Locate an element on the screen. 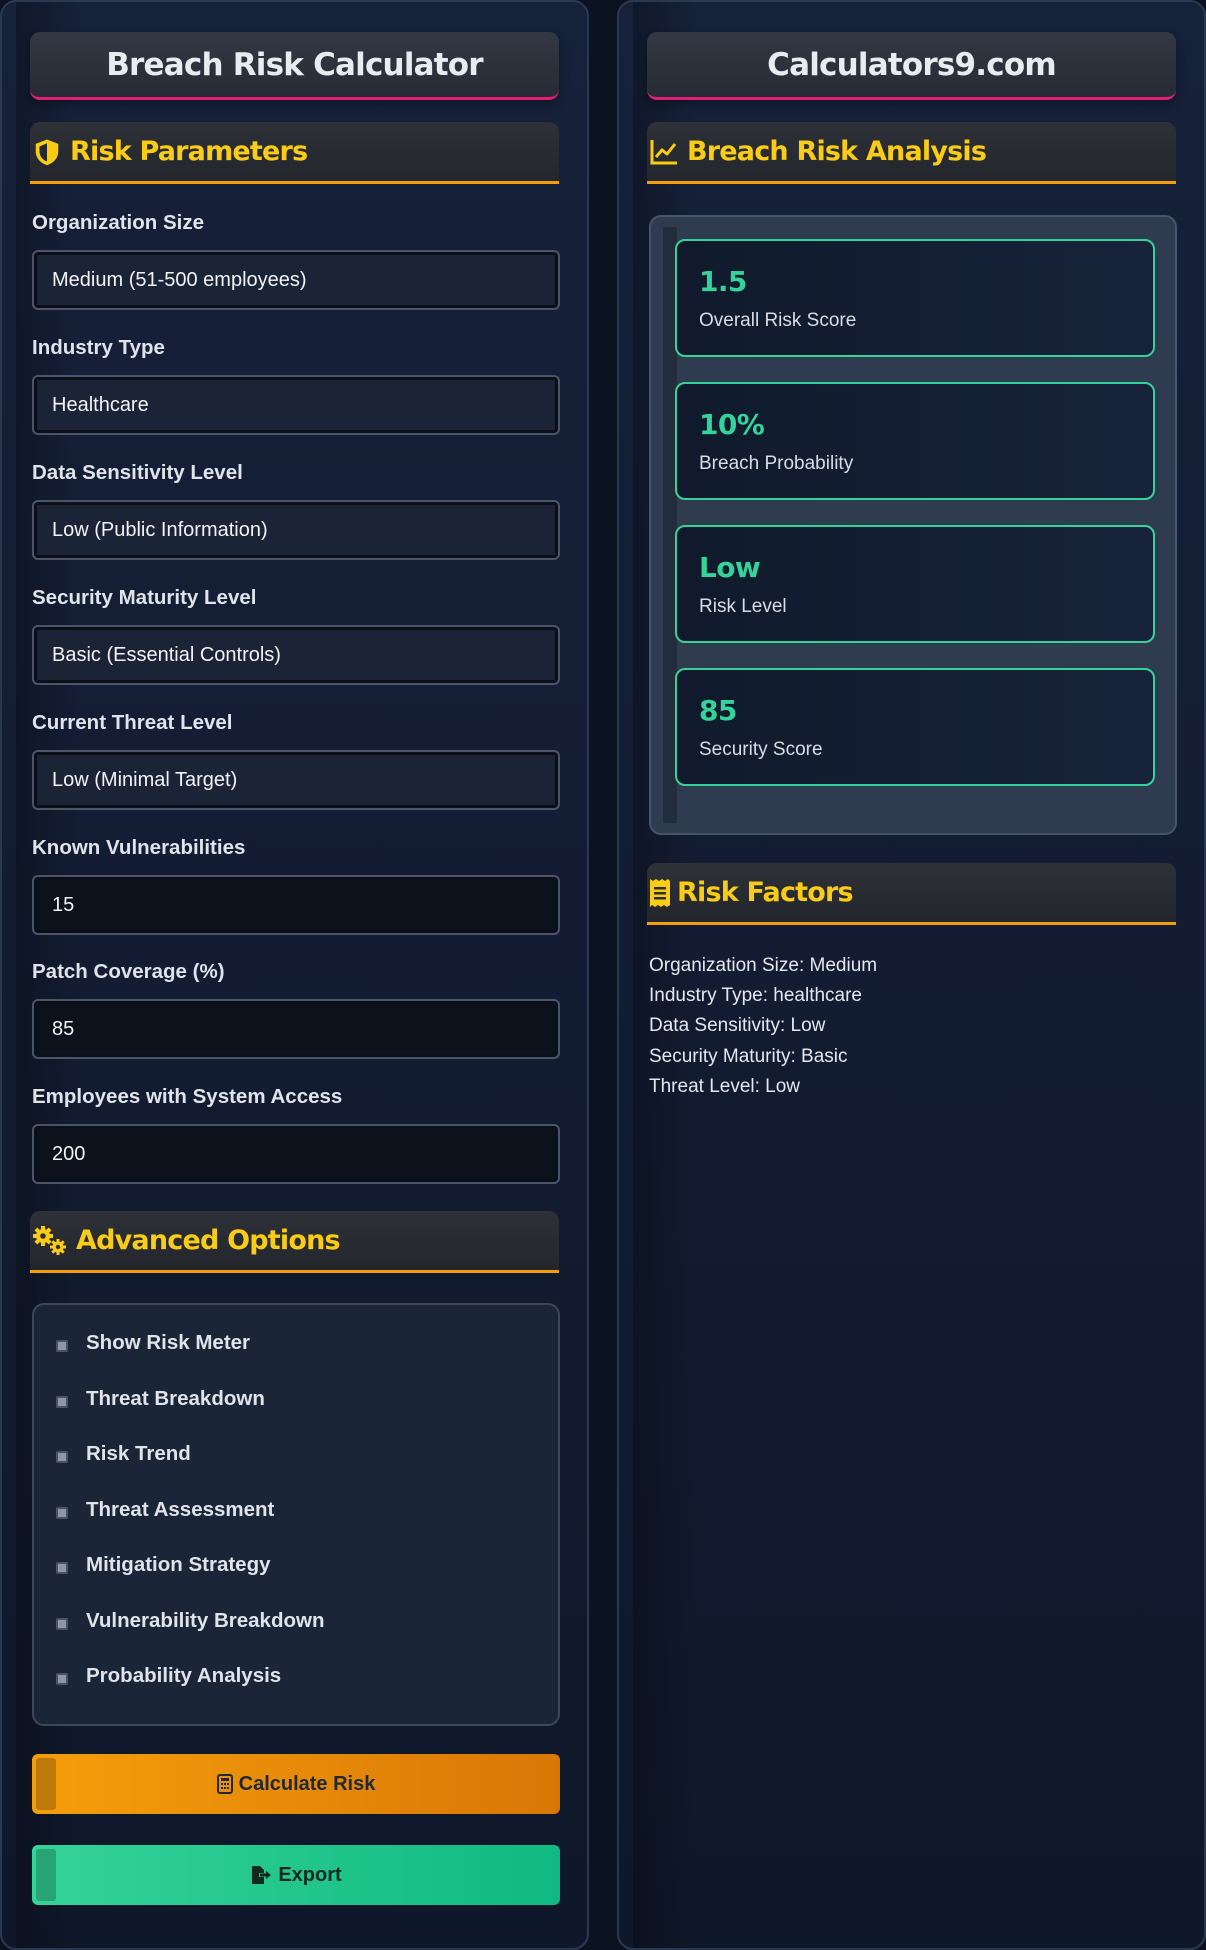 The image size is (1206, 1950). overall-risk-score-label: Overall Risk Score is located at coordinates (778, 320).